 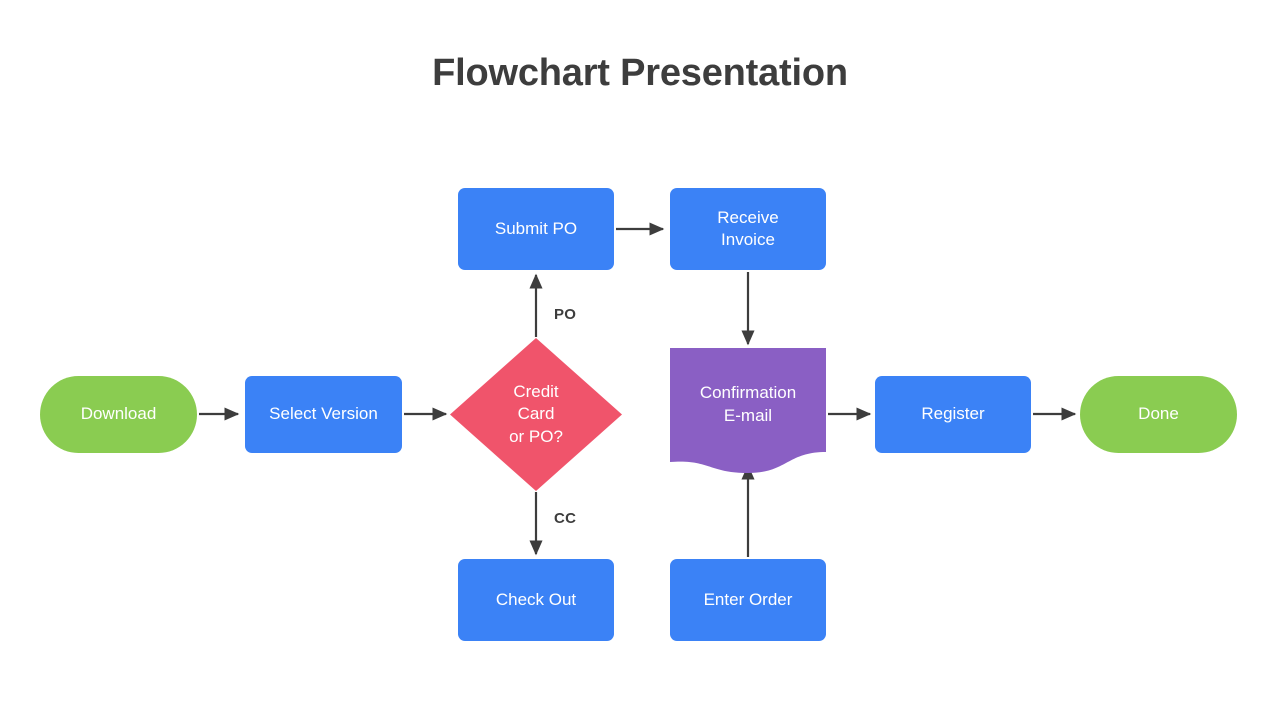 I want to click on node-submit-po: Submit PO, so click(x=536, y=229).